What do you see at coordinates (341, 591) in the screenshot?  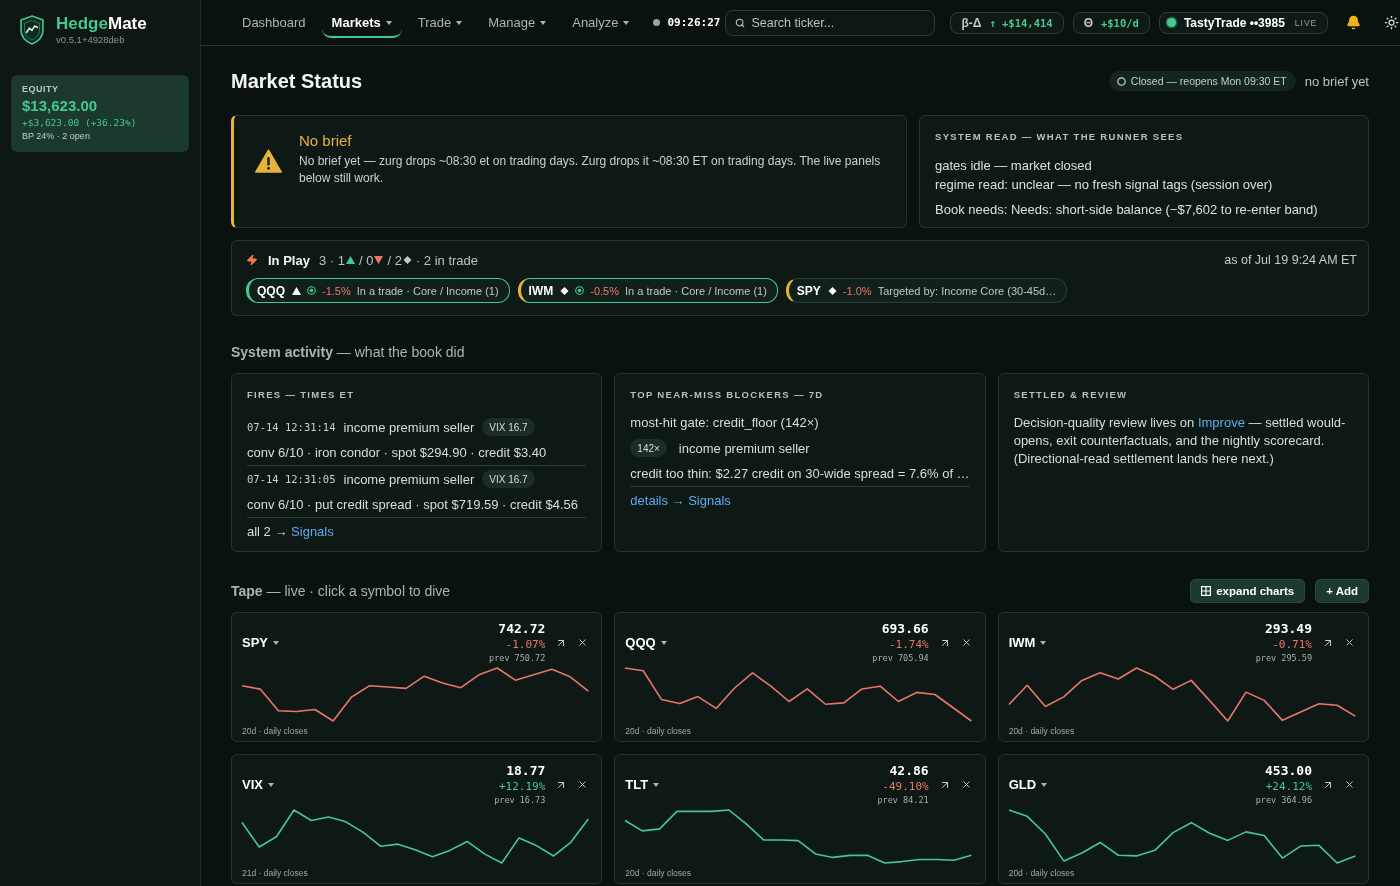 I see `section-title: Tape — live · click a symbol to dive` at bounding box center [341, 591].